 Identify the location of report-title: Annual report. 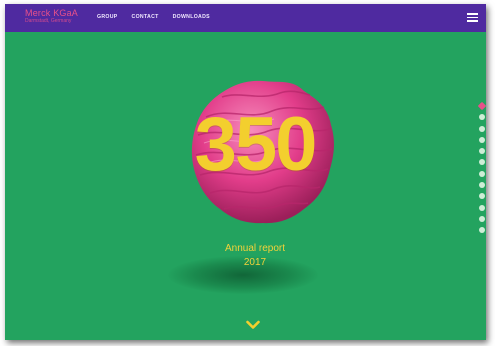
(255, 249).